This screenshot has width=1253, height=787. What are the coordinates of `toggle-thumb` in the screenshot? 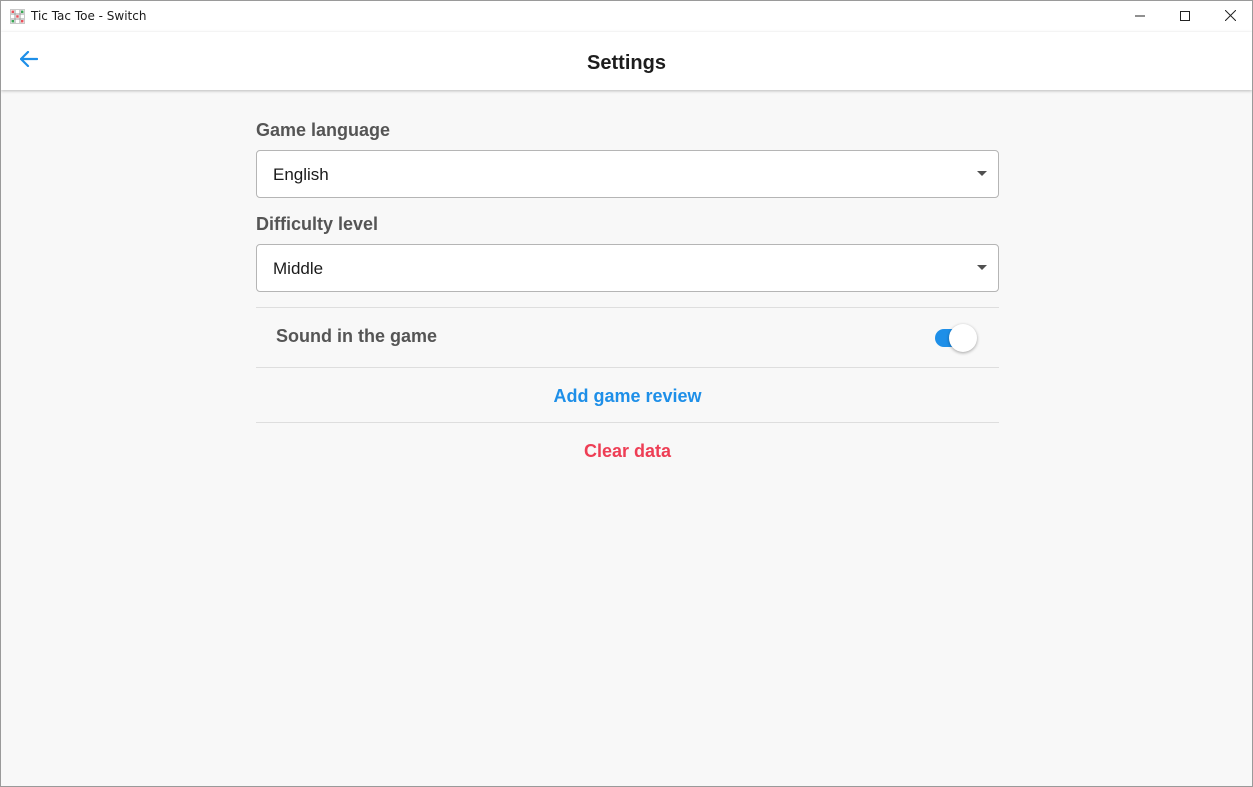 It's located at (963, 338).